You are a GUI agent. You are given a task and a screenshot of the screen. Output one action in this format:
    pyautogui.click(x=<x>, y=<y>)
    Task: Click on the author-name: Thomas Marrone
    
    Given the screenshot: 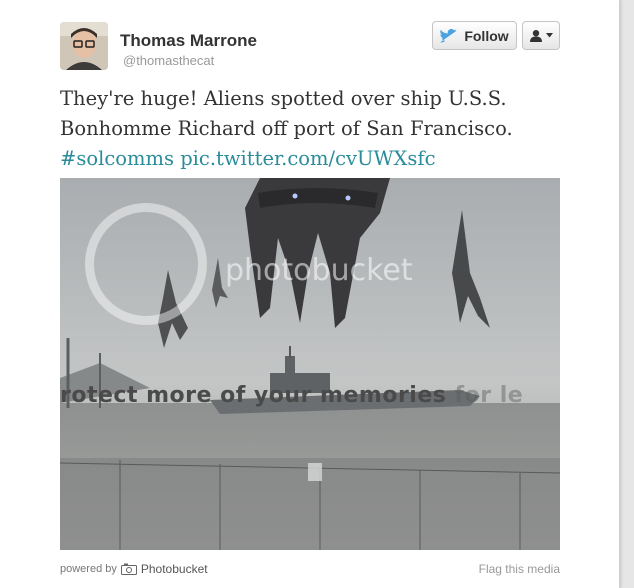 What is the action you would take?
    pyautogui.click(x=188, y=41)
    